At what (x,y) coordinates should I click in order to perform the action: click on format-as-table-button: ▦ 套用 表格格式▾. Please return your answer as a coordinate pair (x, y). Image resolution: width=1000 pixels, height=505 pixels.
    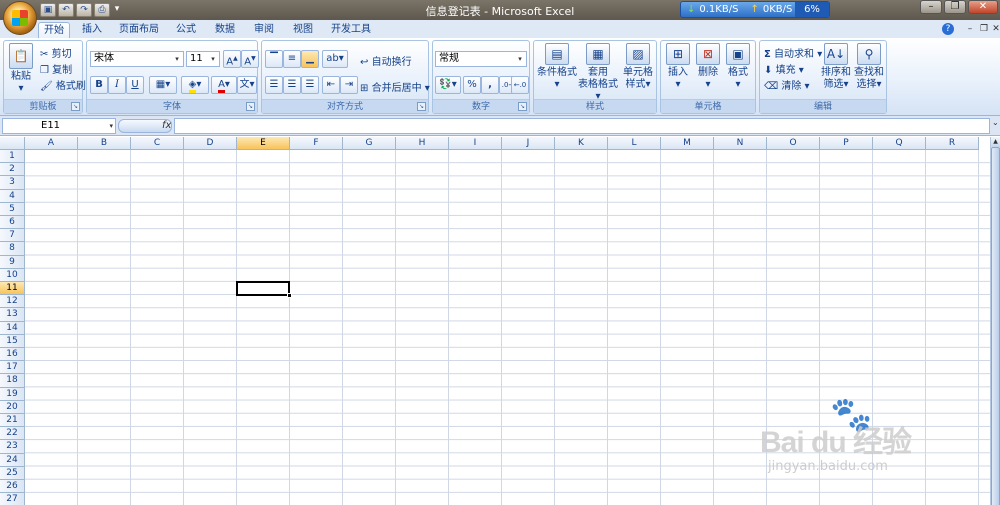
    Looking at the image, I should click on (598, 73).